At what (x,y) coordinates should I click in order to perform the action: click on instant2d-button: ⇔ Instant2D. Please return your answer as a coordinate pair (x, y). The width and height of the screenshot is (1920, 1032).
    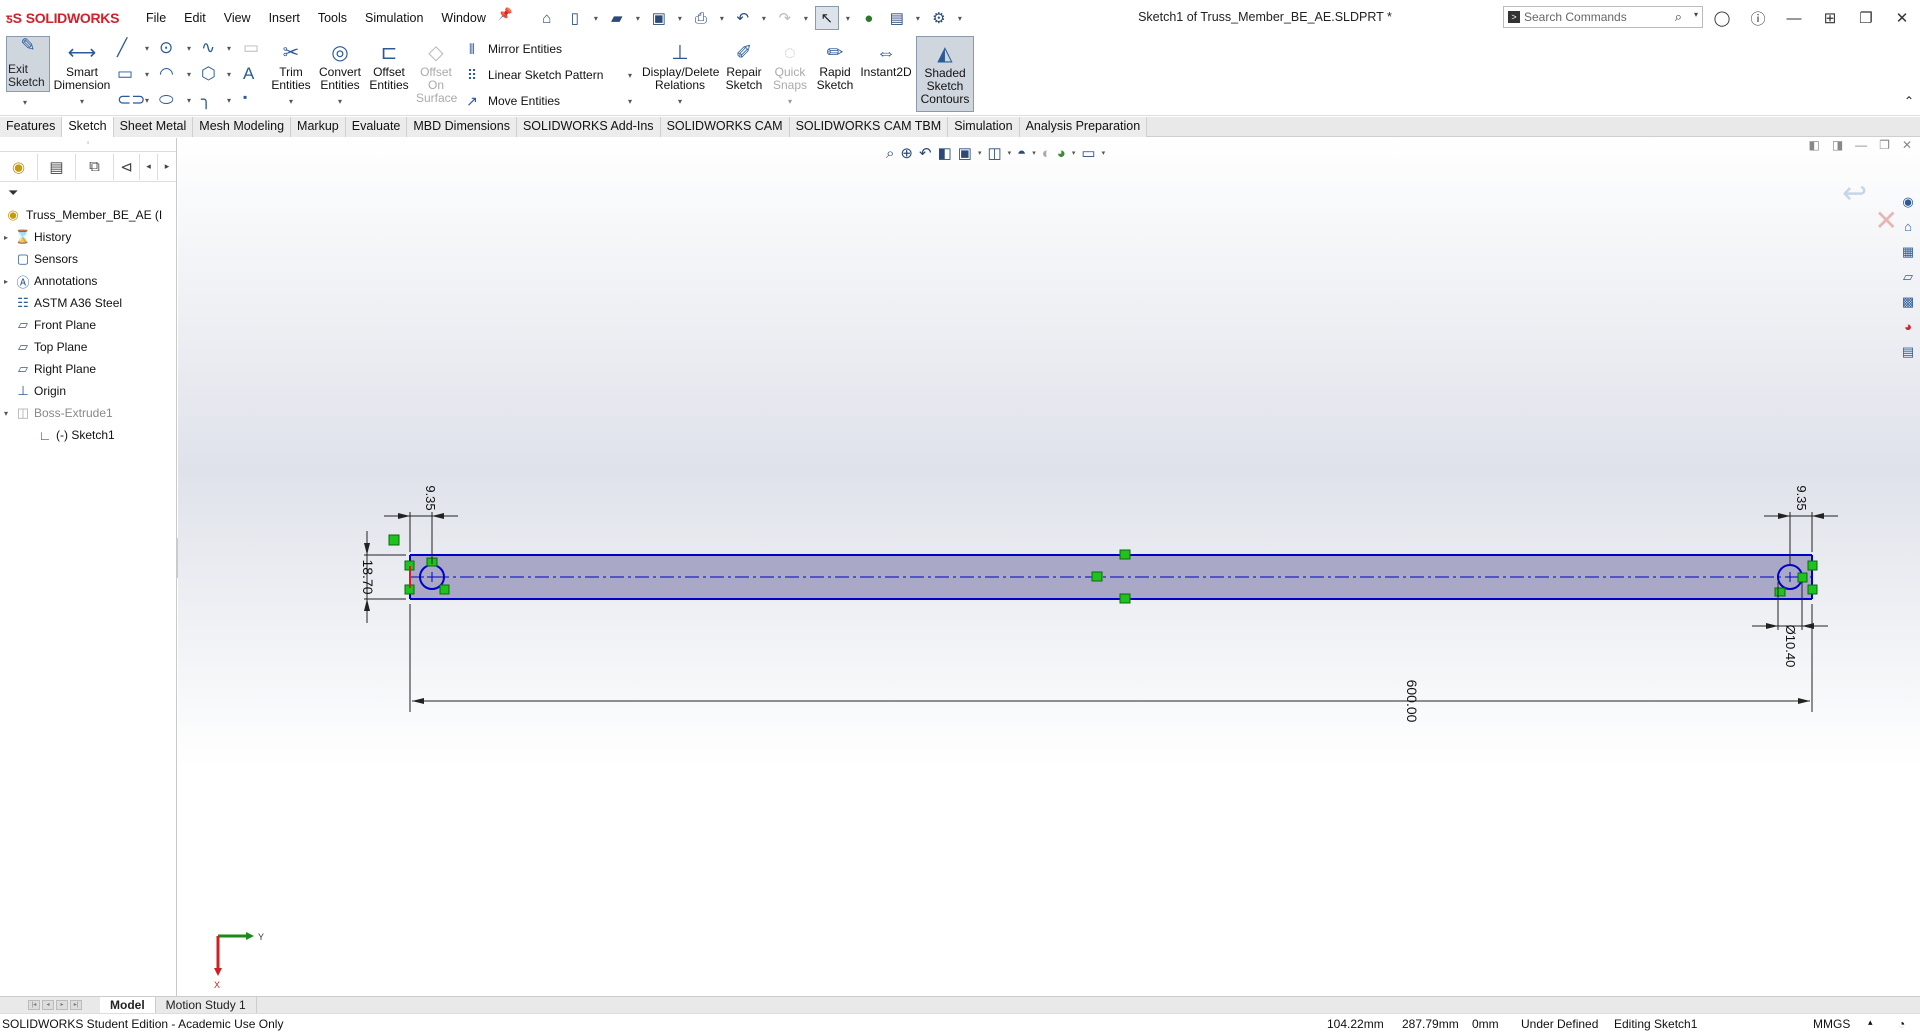
    Looking at the image, I should click on (886, 76).